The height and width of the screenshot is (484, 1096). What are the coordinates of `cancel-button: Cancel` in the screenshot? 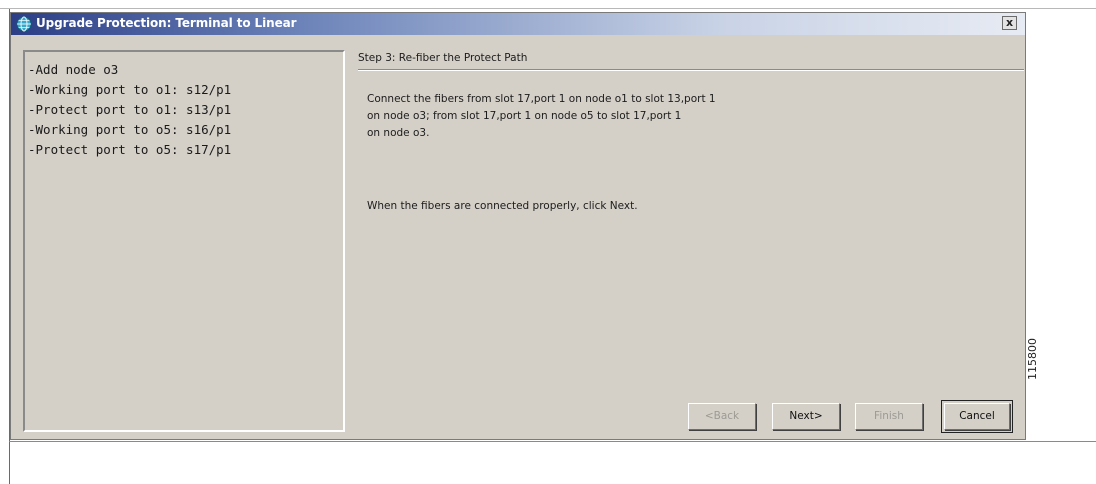 It's located at (977, 416).